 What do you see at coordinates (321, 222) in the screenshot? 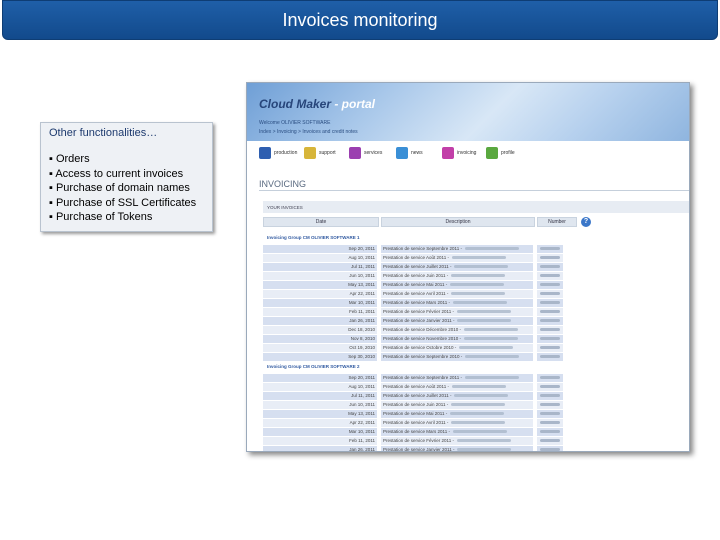
I see `column-header-date: Date` at bounding box center [321, 222].